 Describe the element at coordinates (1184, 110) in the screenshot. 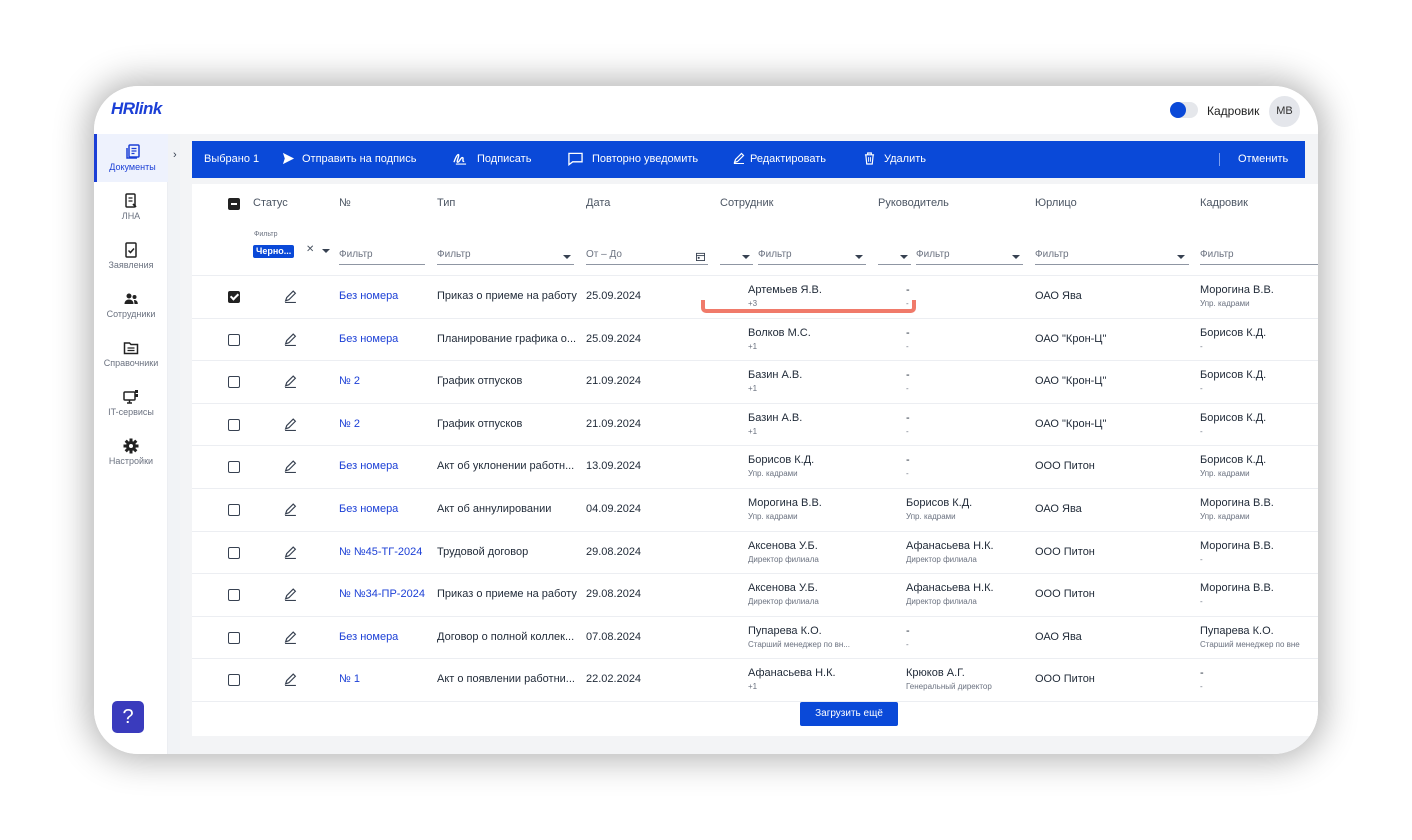

I see `role-toggle` at that location.